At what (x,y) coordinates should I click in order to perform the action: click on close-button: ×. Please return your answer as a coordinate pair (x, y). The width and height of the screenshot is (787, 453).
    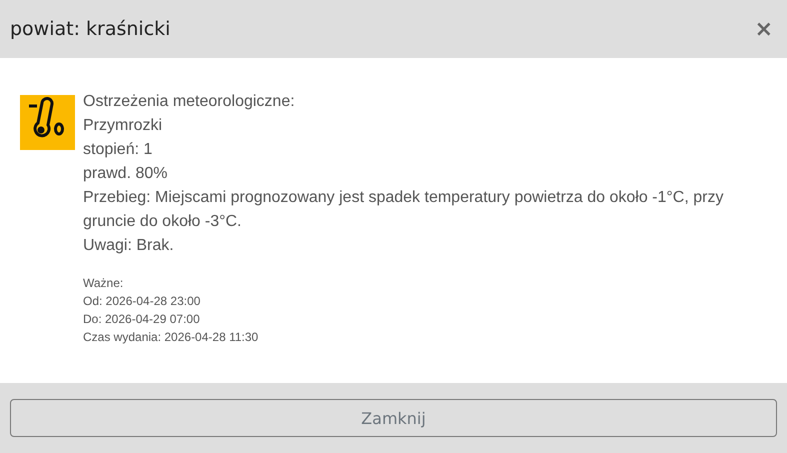
    Looking at the image, I should click on (763, 29).